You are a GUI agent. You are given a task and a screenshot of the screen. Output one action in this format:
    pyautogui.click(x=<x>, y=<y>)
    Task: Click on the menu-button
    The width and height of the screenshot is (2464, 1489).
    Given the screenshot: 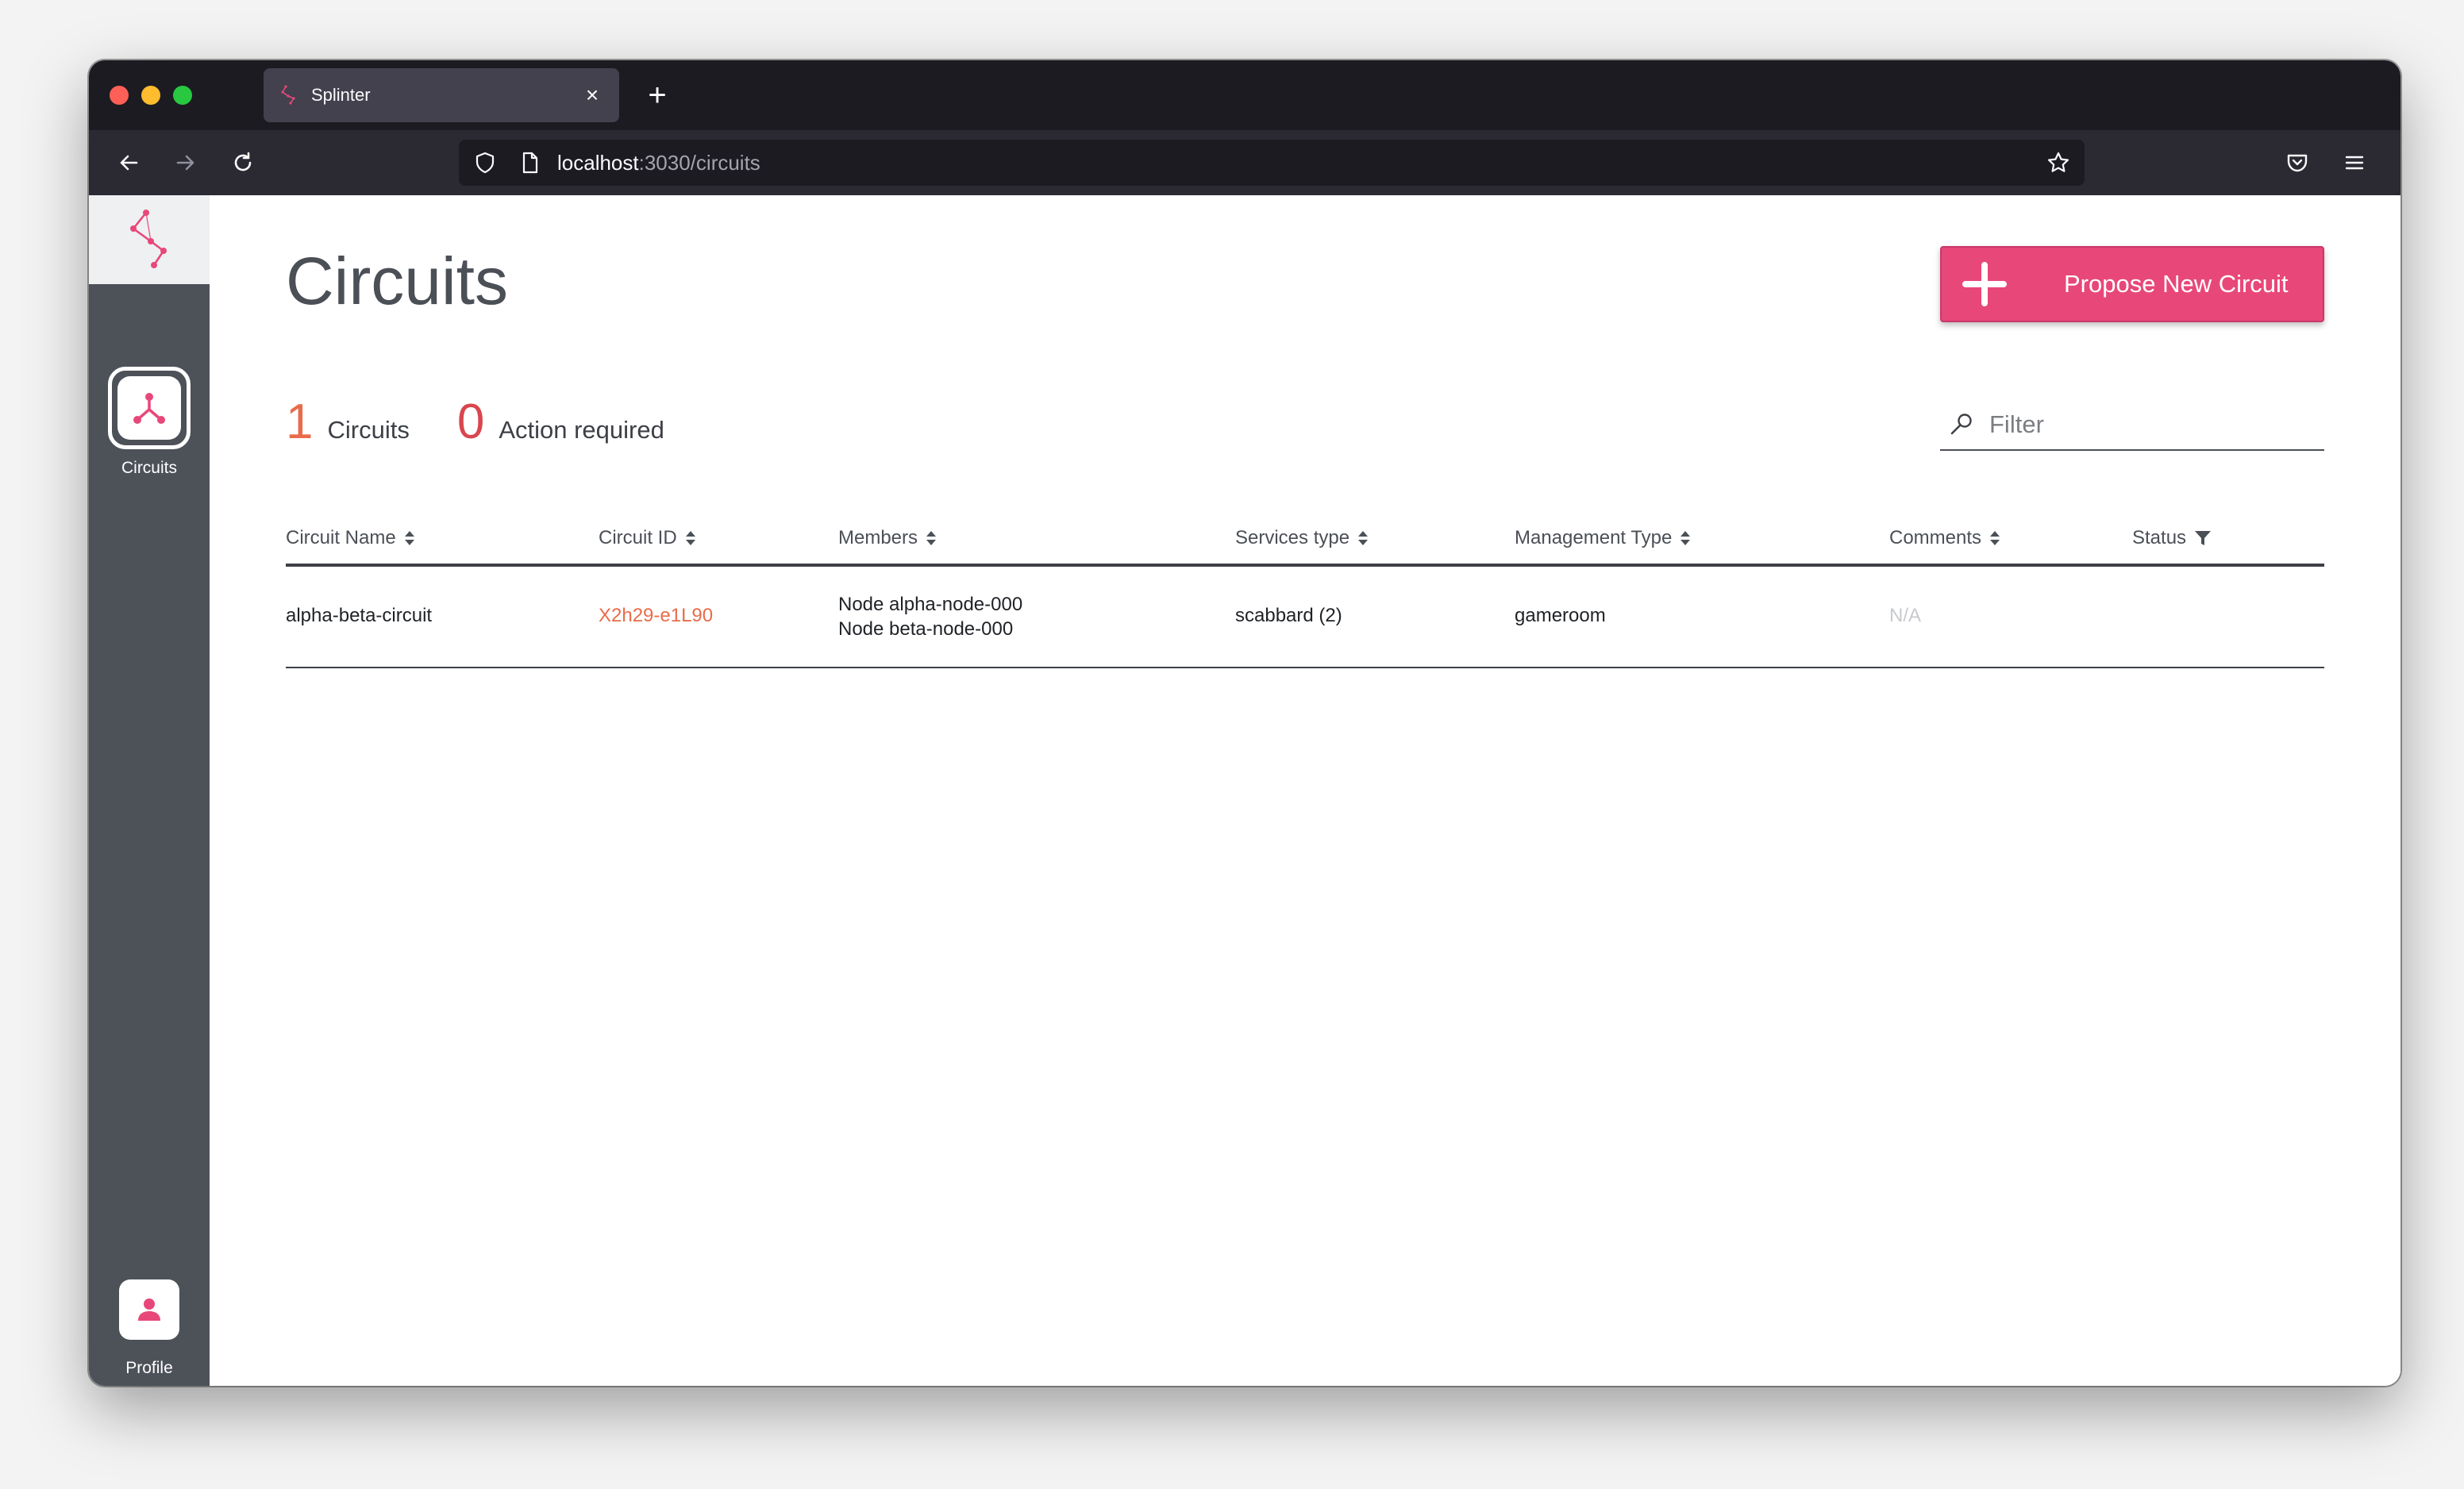 What is the action you would take?
    pyautogui.click(x=2354, y=163)
    